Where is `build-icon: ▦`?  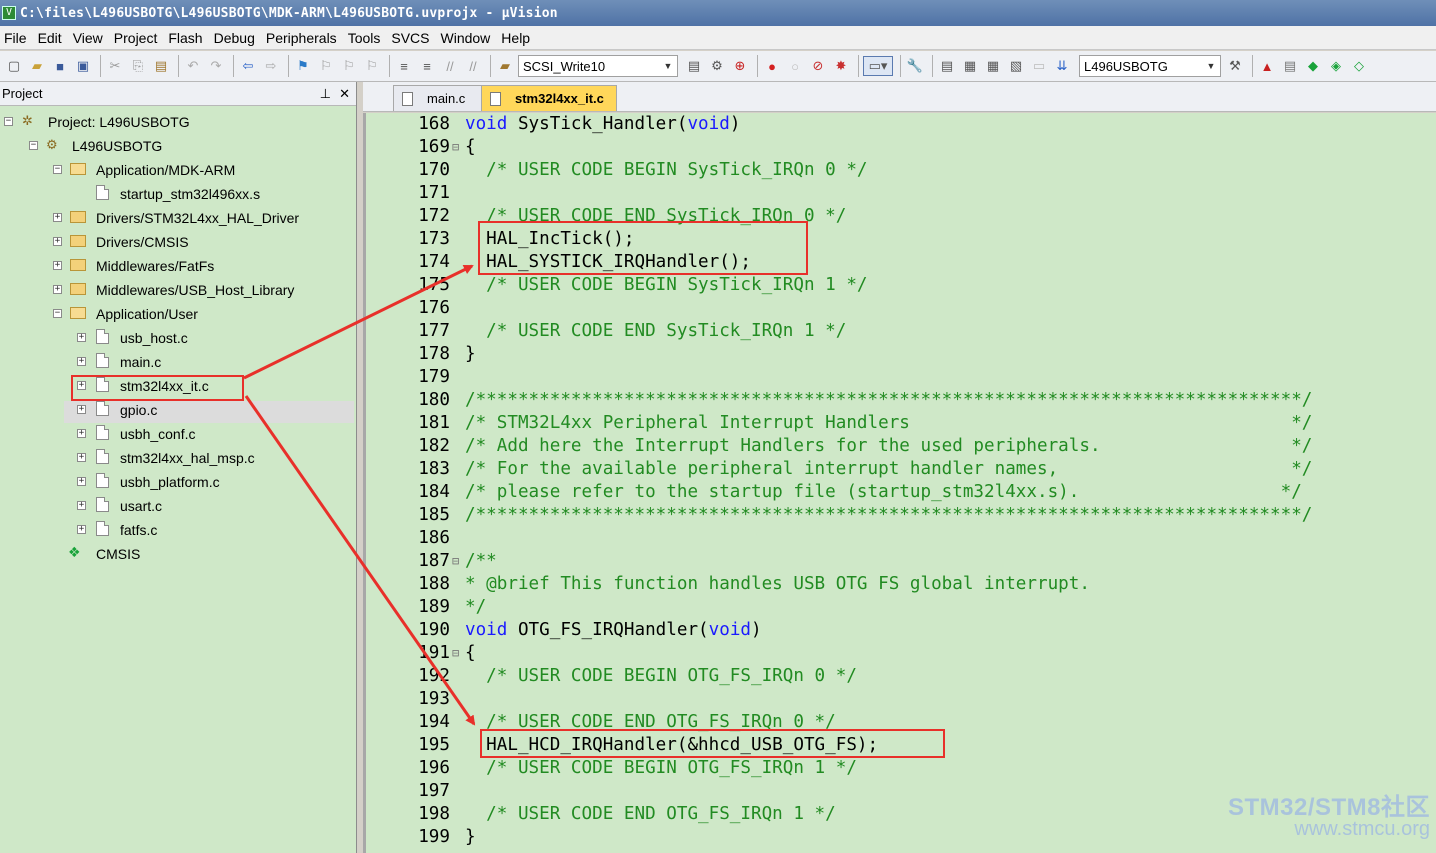
build-icon: ▦ is located at coordinates (970, 66).